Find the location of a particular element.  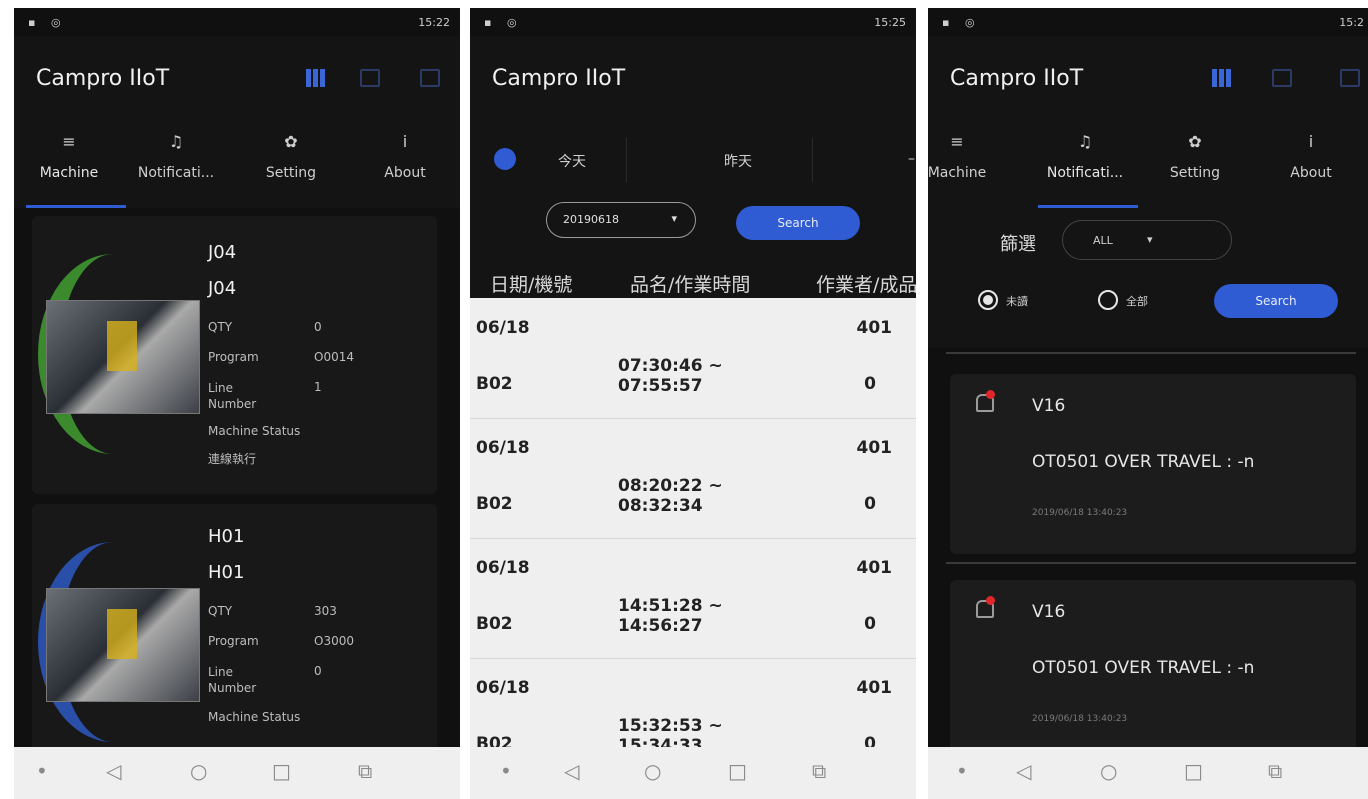

table-row: 06/18 401 B02 14:51:28 ~14:56:27 0 is located at coordinates (693, 598).